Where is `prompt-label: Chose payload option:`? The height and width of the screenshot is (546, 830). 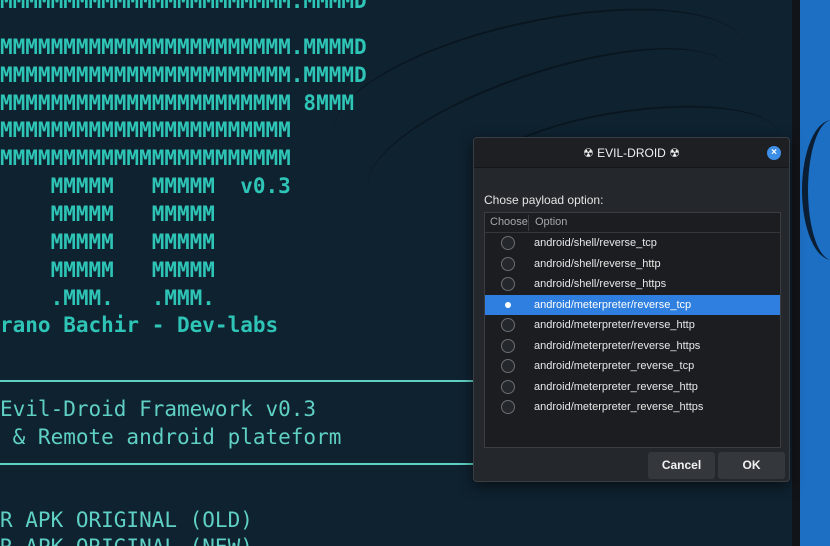
prompt-label: Chose payload option: is located at coordinates (544, 200).